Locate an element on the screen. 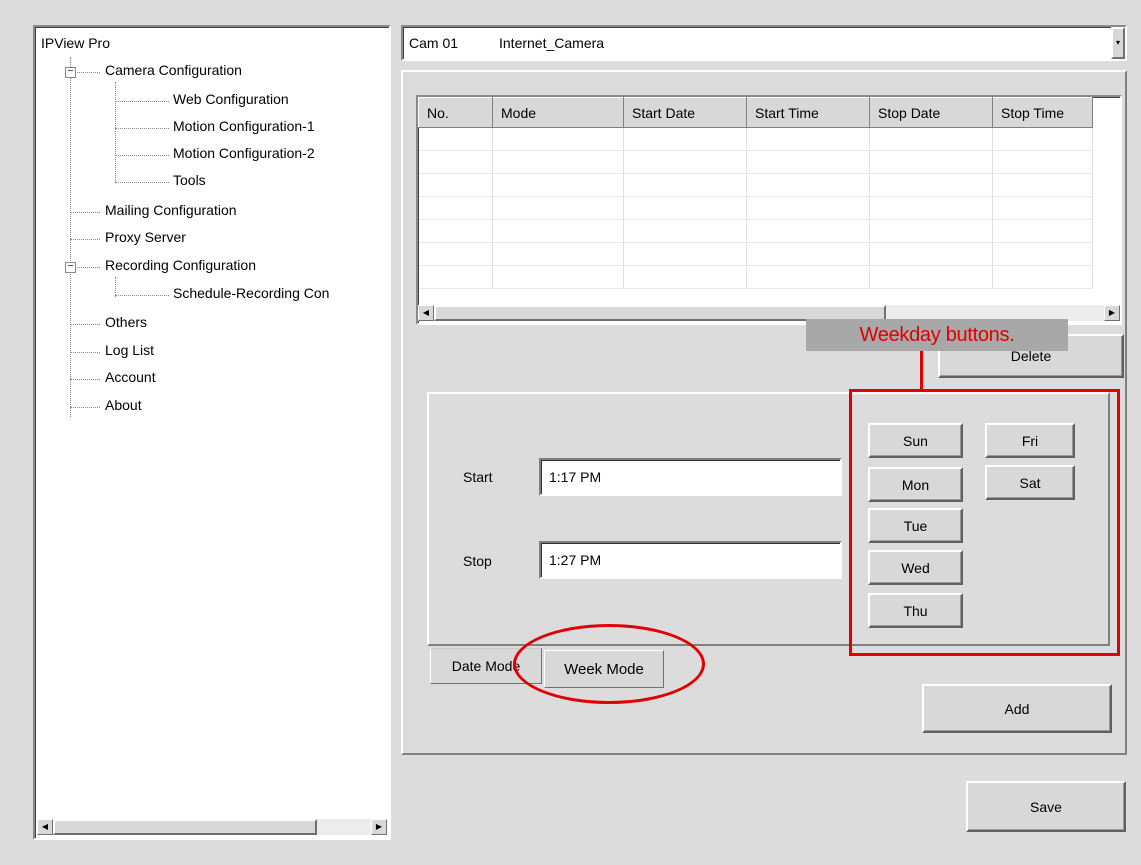 Image resolution: width=1141 pixels, height=865 pixels. tree-horizontal-scrollbar: ◀ ▶ is located at coordinates (212, 827).